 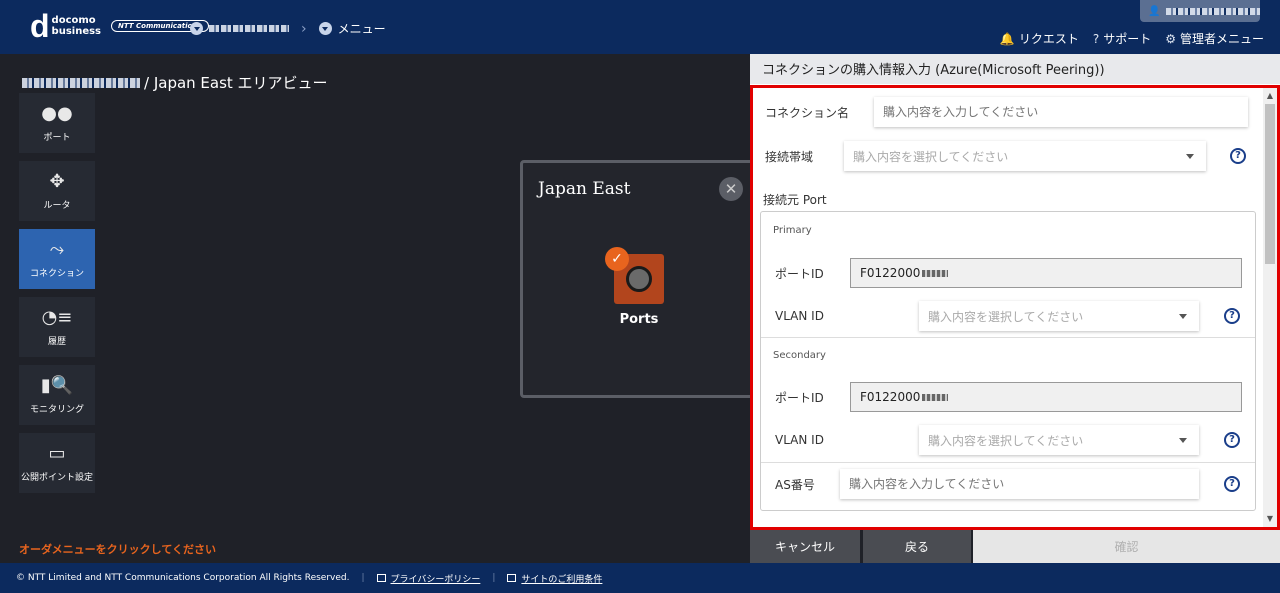 I want to click on nav-request: 🔔 リクエスト, so click(x=1039, y=38).